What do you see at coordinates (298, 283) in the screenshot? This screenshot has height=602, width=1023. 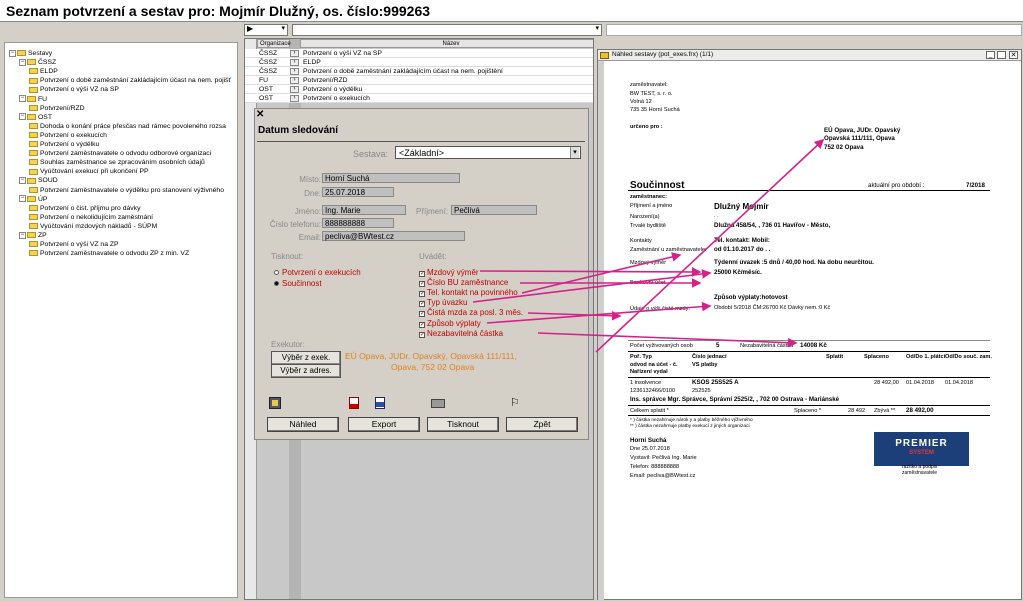 I see `radio-soucinnost: Součinnost` at bounding box center [298, 283].